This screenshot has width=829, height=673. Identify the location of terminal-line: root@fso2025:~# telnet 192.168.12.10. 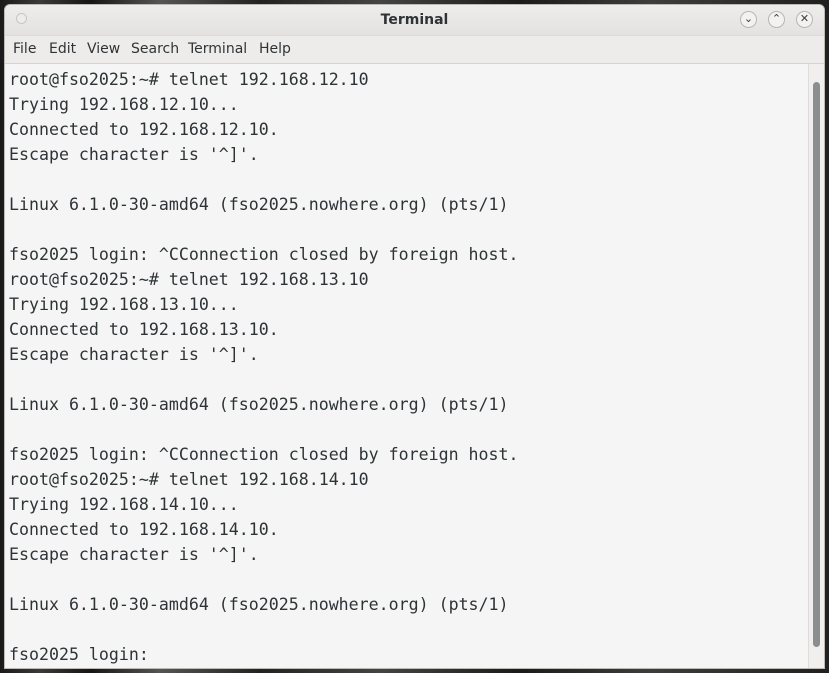
(189, 79).